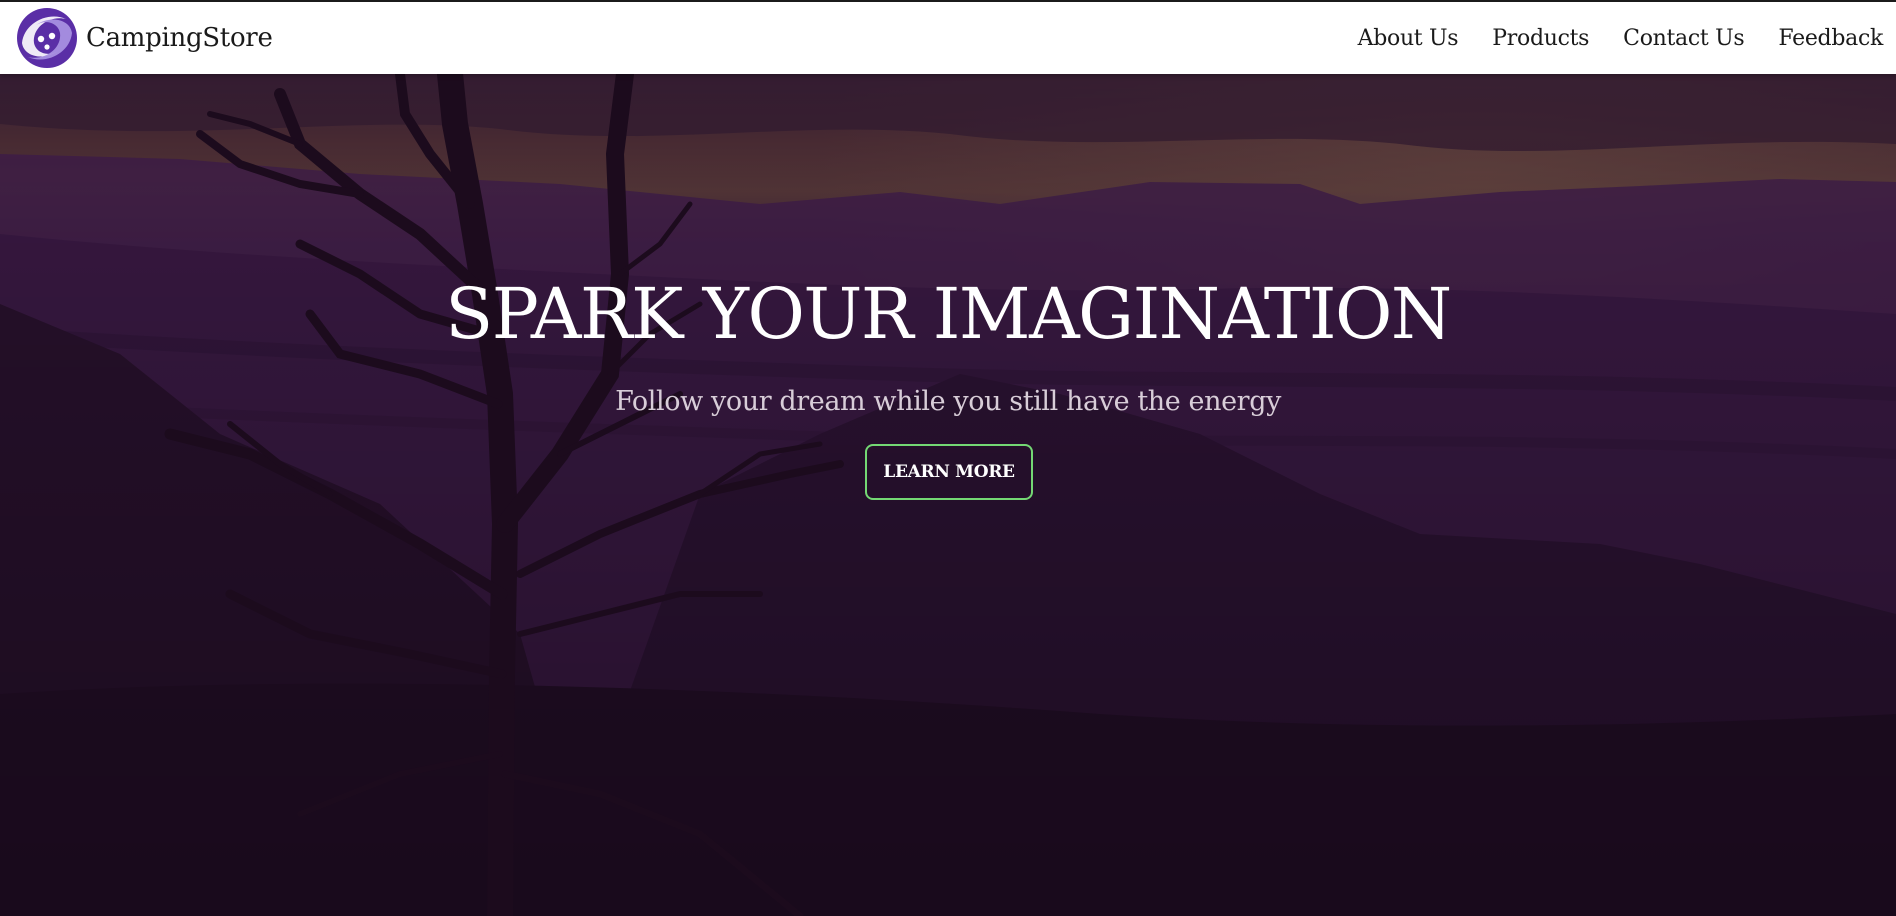  Describe the element at coordinates (1540, 38) in the screenshot. I see `nav-products: Products` at that location.